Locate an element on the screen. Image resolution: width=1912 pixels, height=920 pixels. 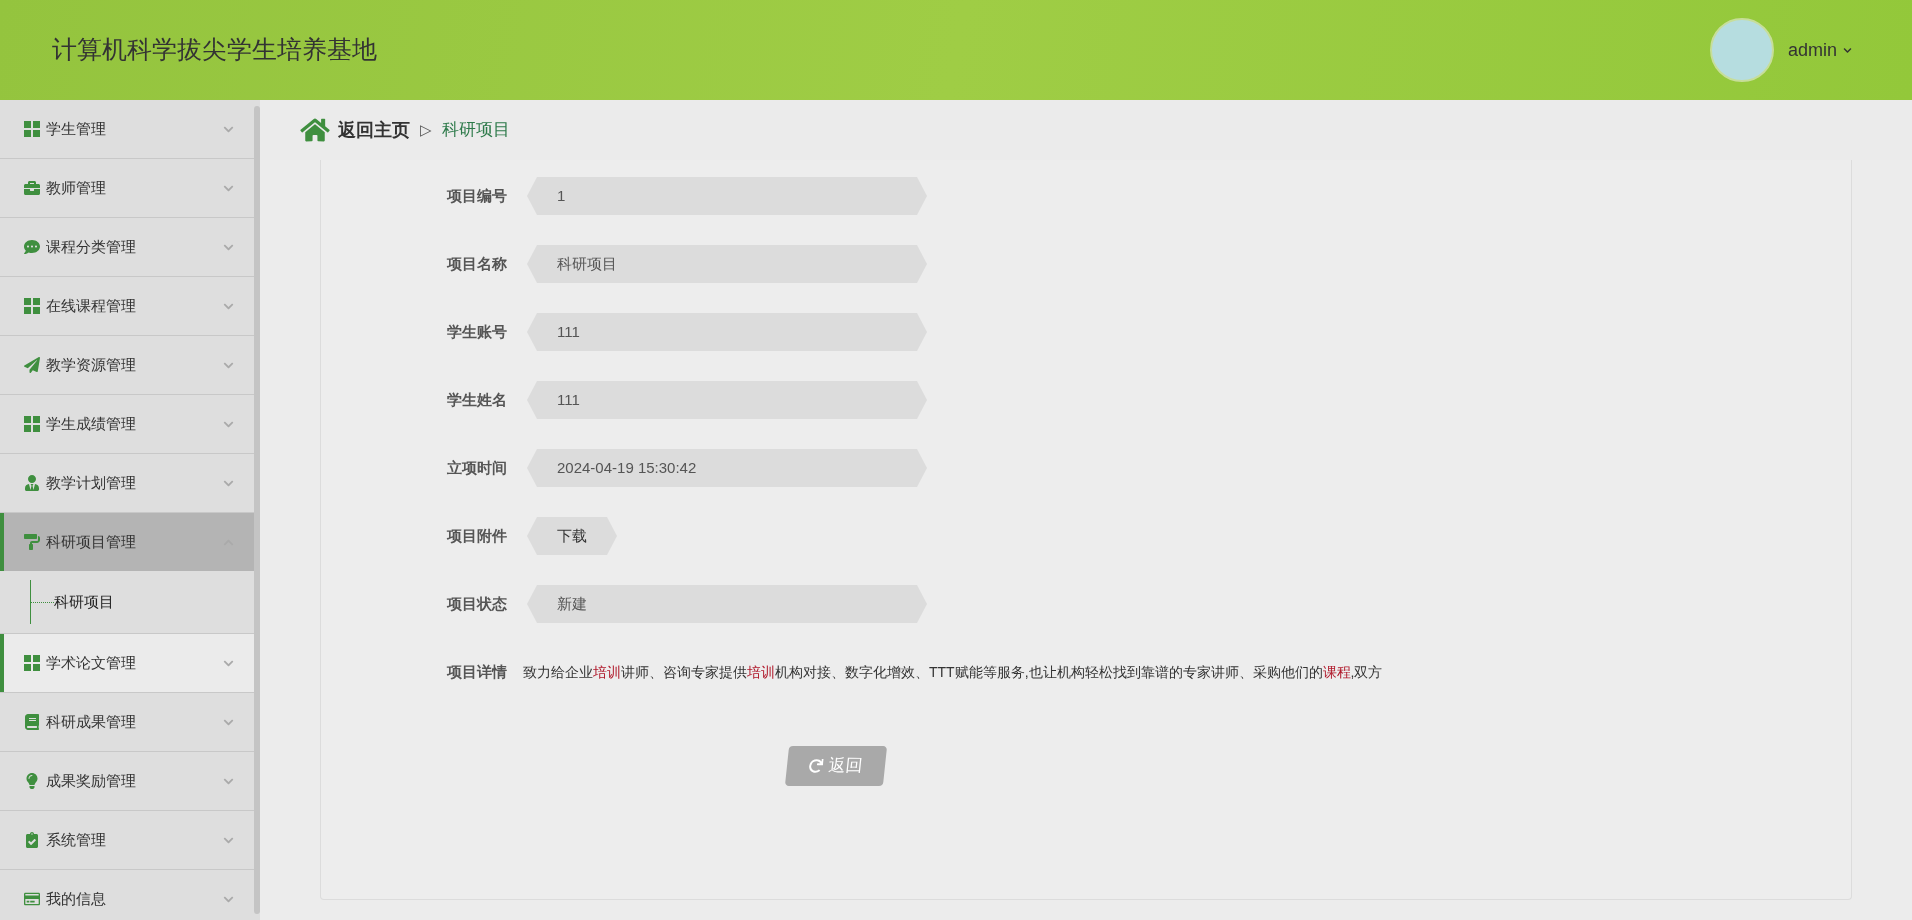
site-title: 计算机科学拔尖学生培养基地 is located at coordinates (215, 50).